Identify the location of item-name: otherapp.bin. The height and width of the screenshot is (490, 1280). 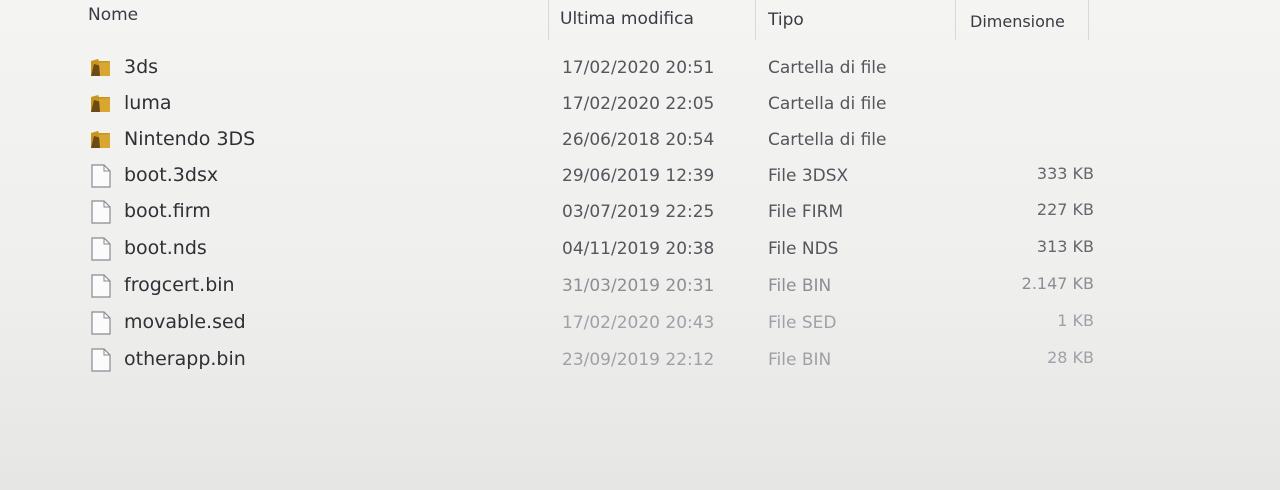
(185, 359).